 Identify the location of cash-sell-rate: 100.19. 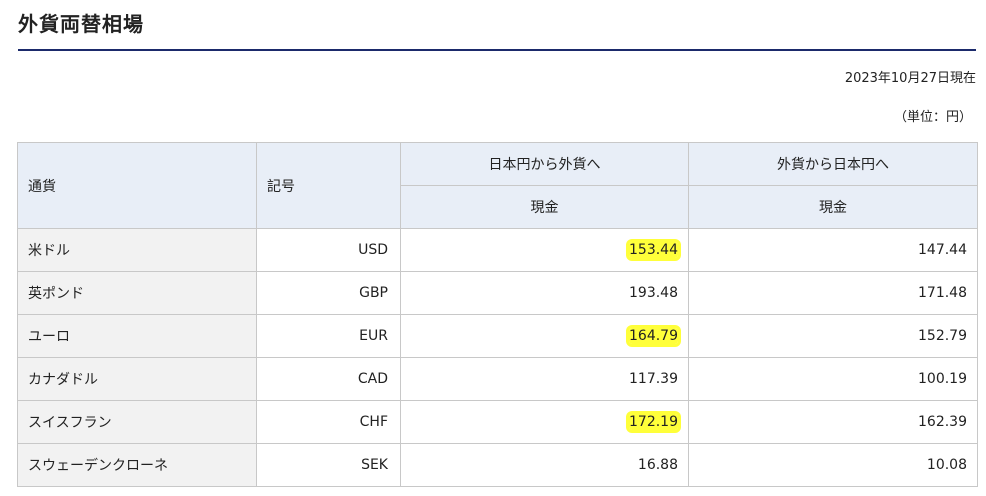
(833, 379).